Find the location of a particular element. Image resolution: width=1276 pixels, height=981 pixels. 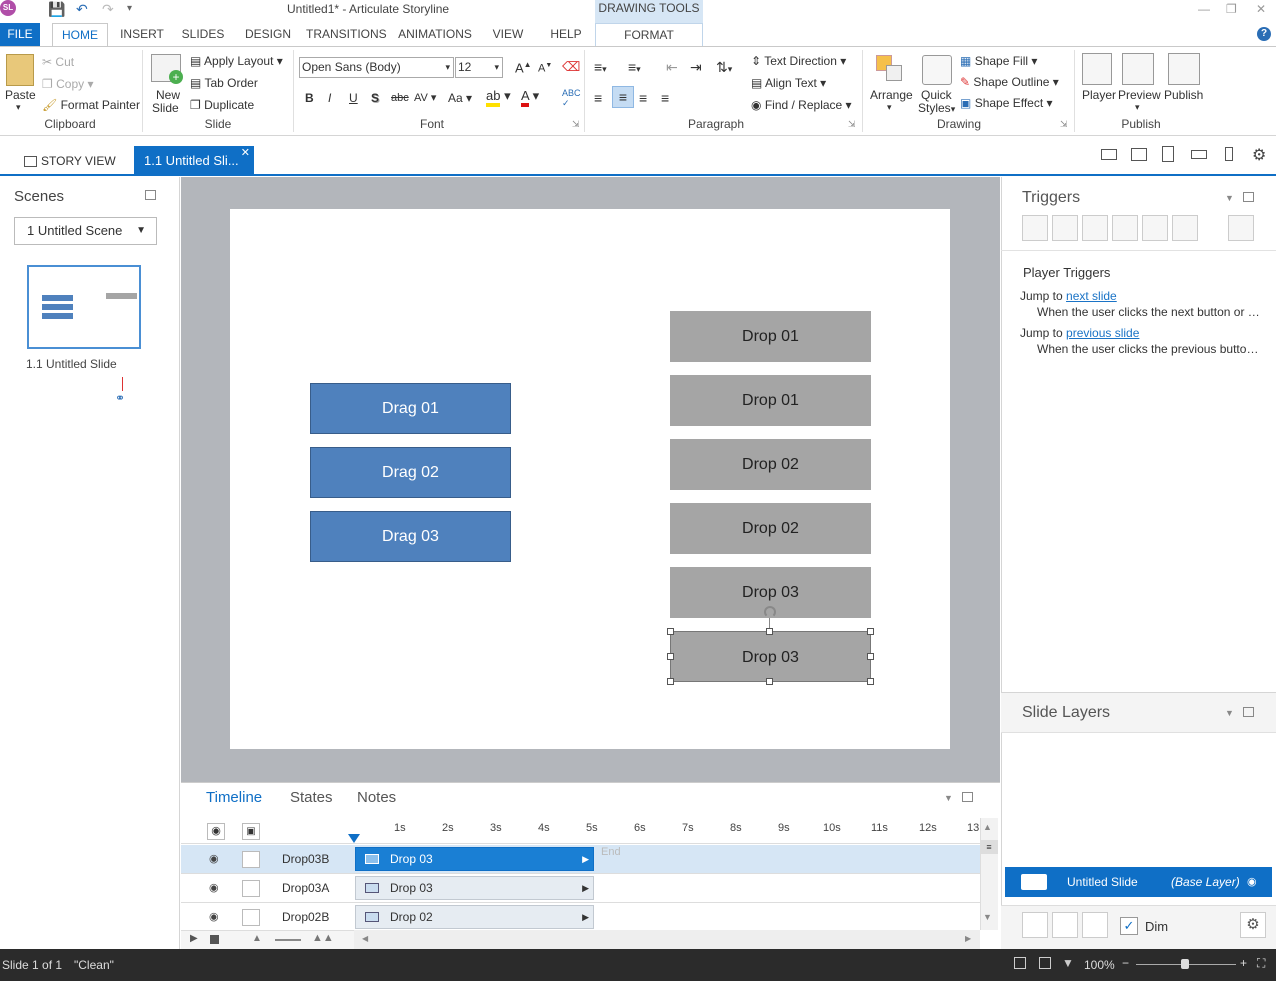

underline-button: U is located at coordinates (353, 98).